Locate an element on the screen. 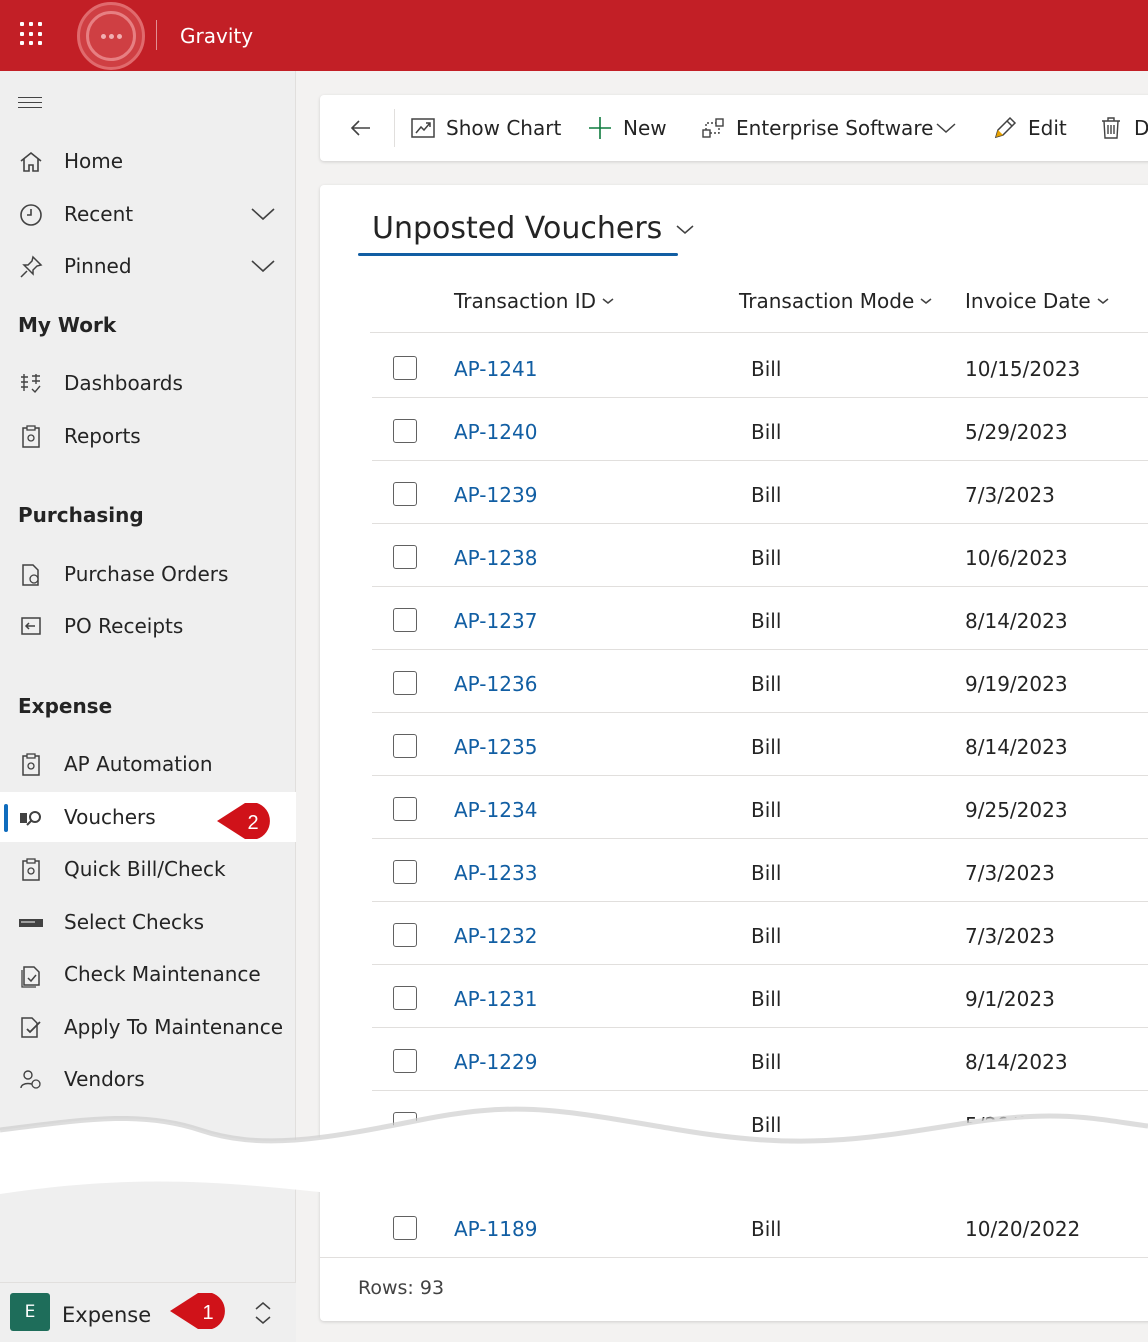 The height and width of the screenshot is (1342, 1148). transaction-id-link: AP-1232 is located at coordinates (495, 936).